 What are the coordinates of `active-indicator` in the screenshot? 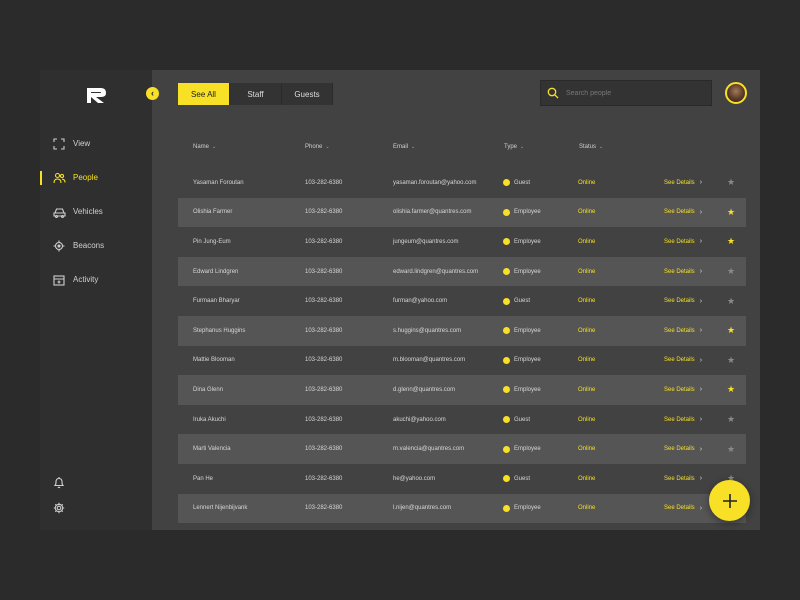 It's located at (41, 178).